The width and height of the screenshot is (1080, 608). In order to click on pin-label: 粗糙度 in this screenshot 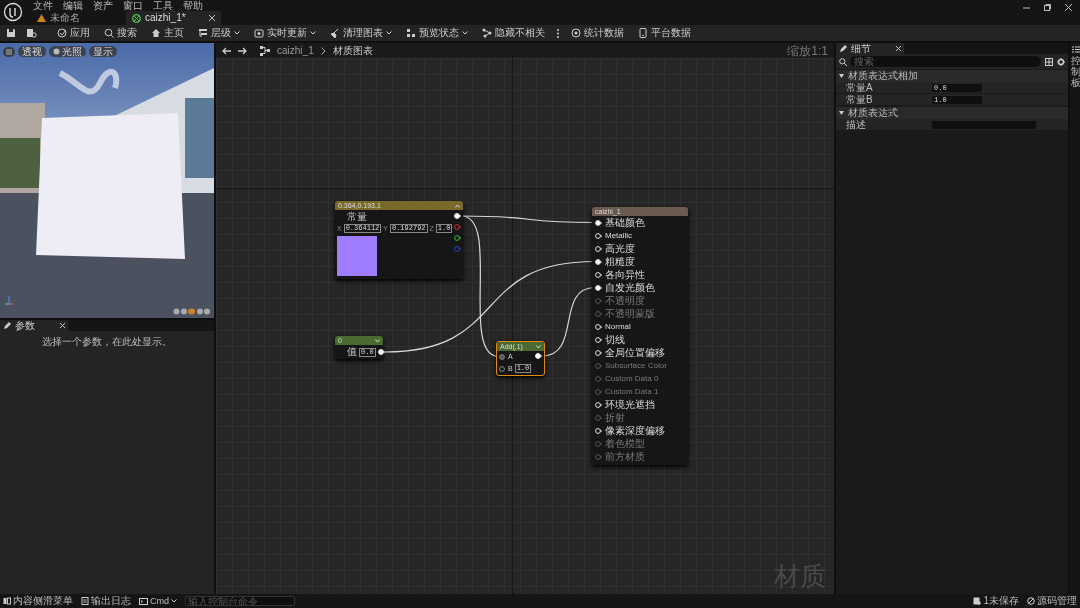, I will do `click(620, 261)`.